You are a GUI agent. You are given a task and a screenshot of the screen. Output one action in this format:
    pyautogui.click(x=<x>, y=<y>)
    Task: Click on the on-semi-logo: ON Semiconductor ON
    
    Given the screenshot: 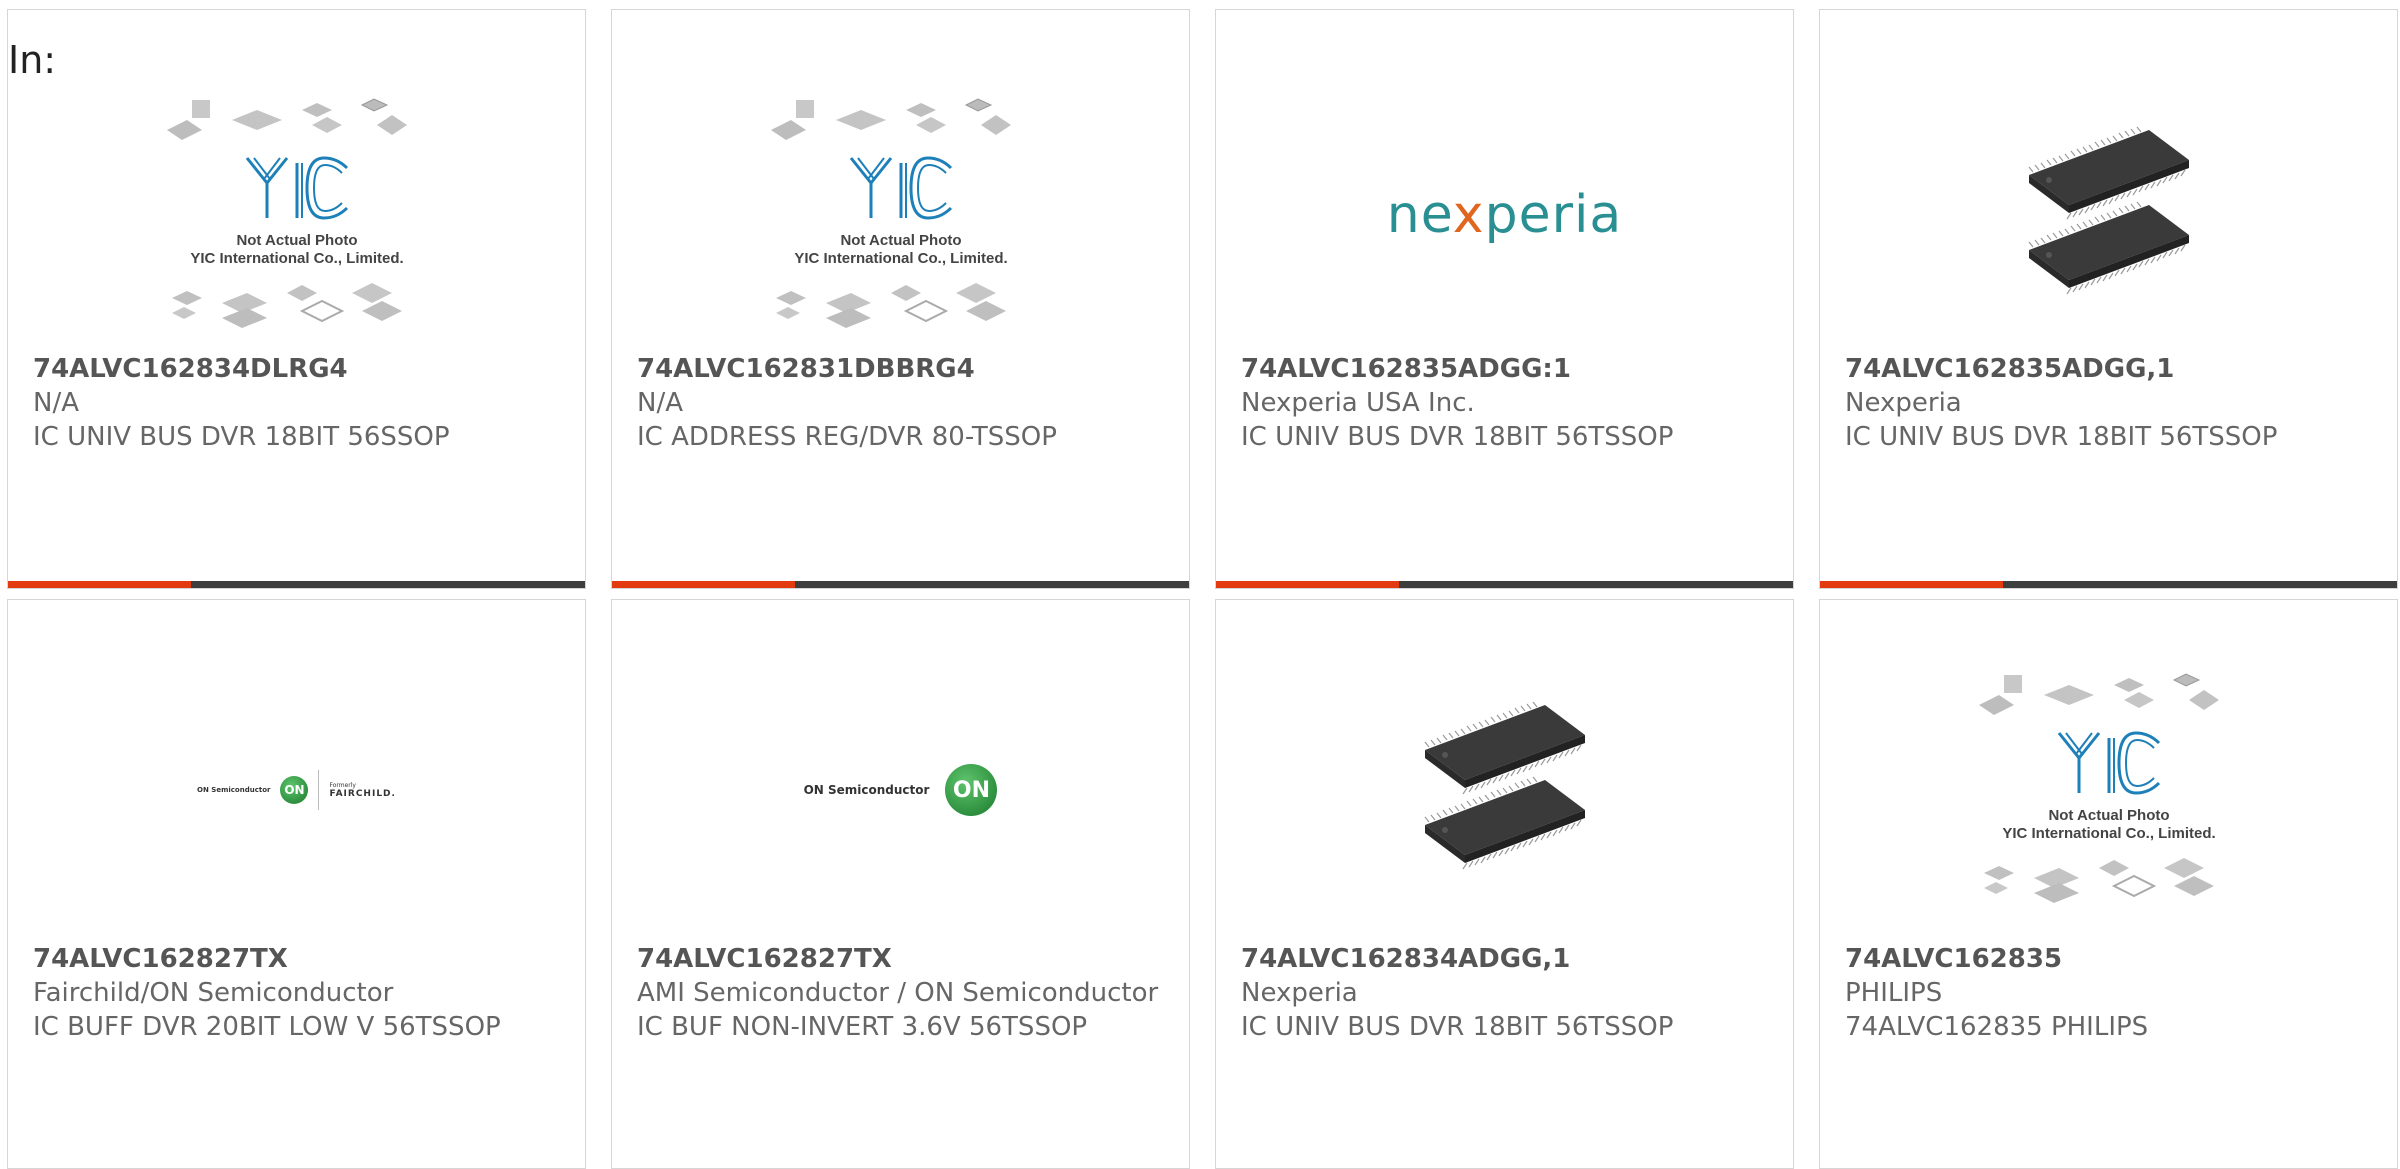 What is the action you would take?
    pyautogui.click(x=901, y=790)
    